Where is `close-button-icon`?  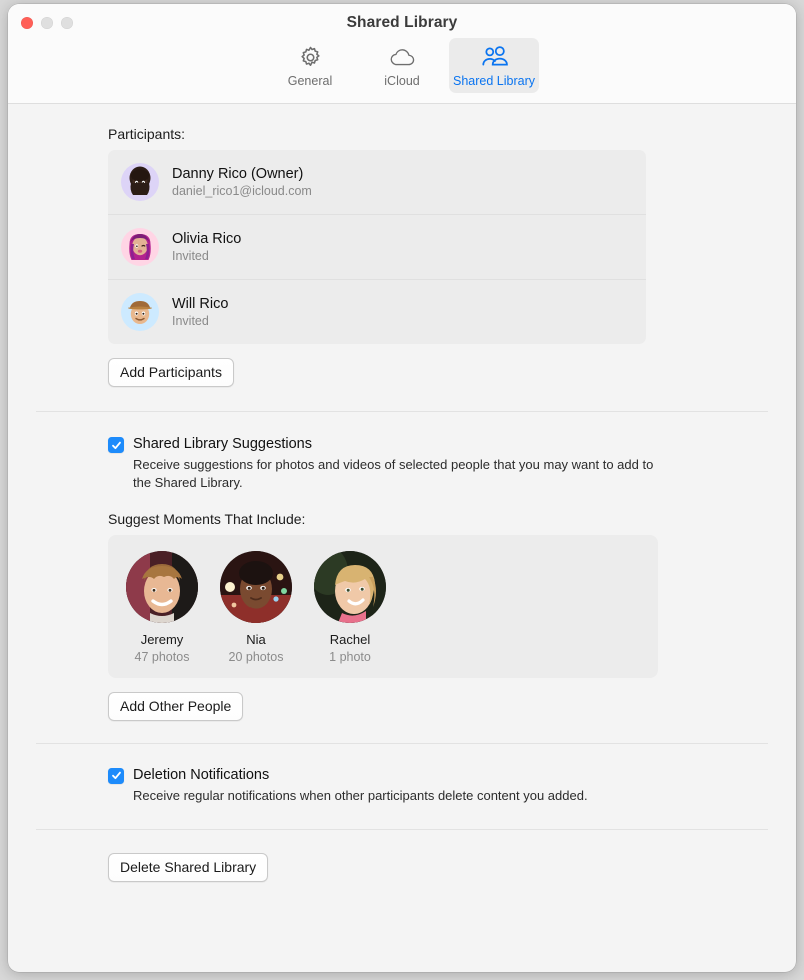 close-button-icon is located at coordinates (27, 23).